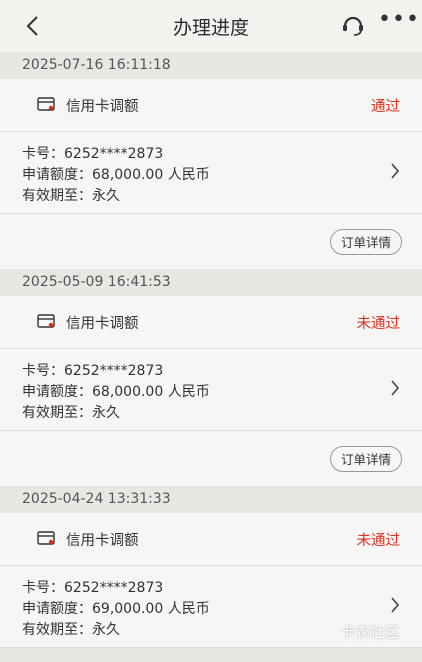 The image size is (422, 662). Describe the element at coordinates (211, 65) in the screenshot. I see `record-date: 2025-07-16 16:11:18` at that location.